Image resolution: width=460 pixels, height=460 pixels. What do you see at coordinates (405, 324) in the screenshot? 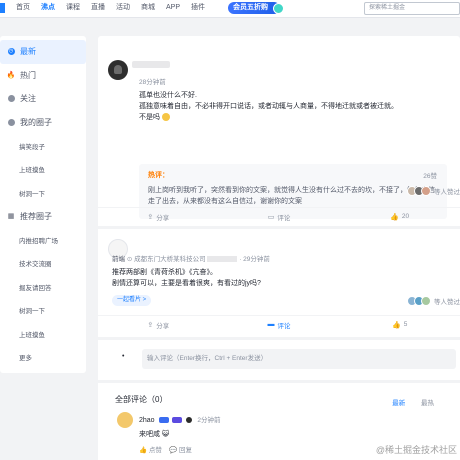
I see `like-count: 5` at bounding box center [405, 324].